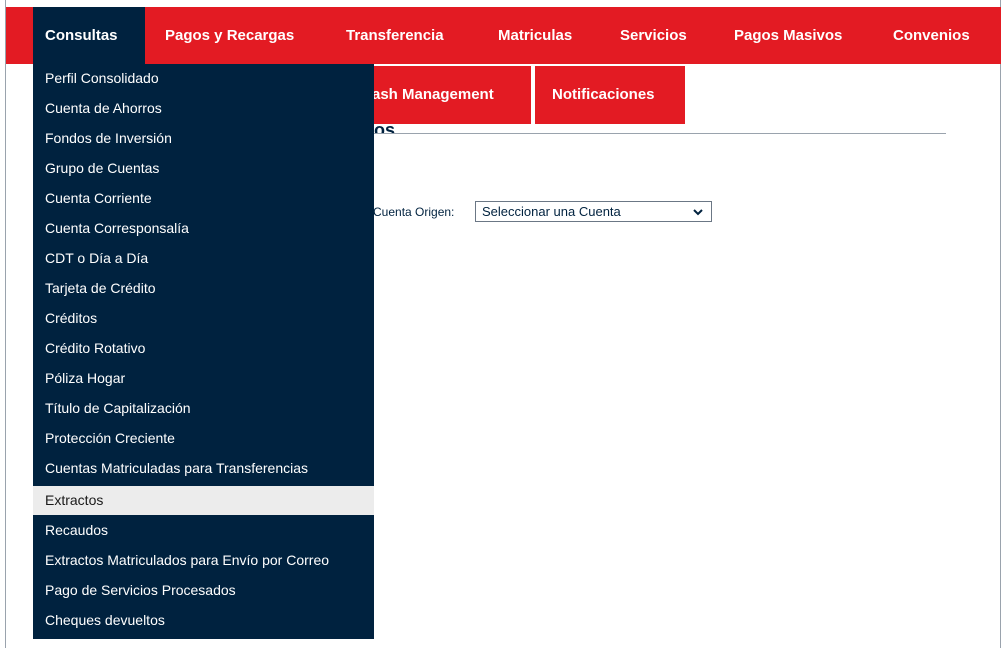  Describe the element at coordinates (931, 35) in the screenshot. I see `nav-convenios: Convenios` at that location.